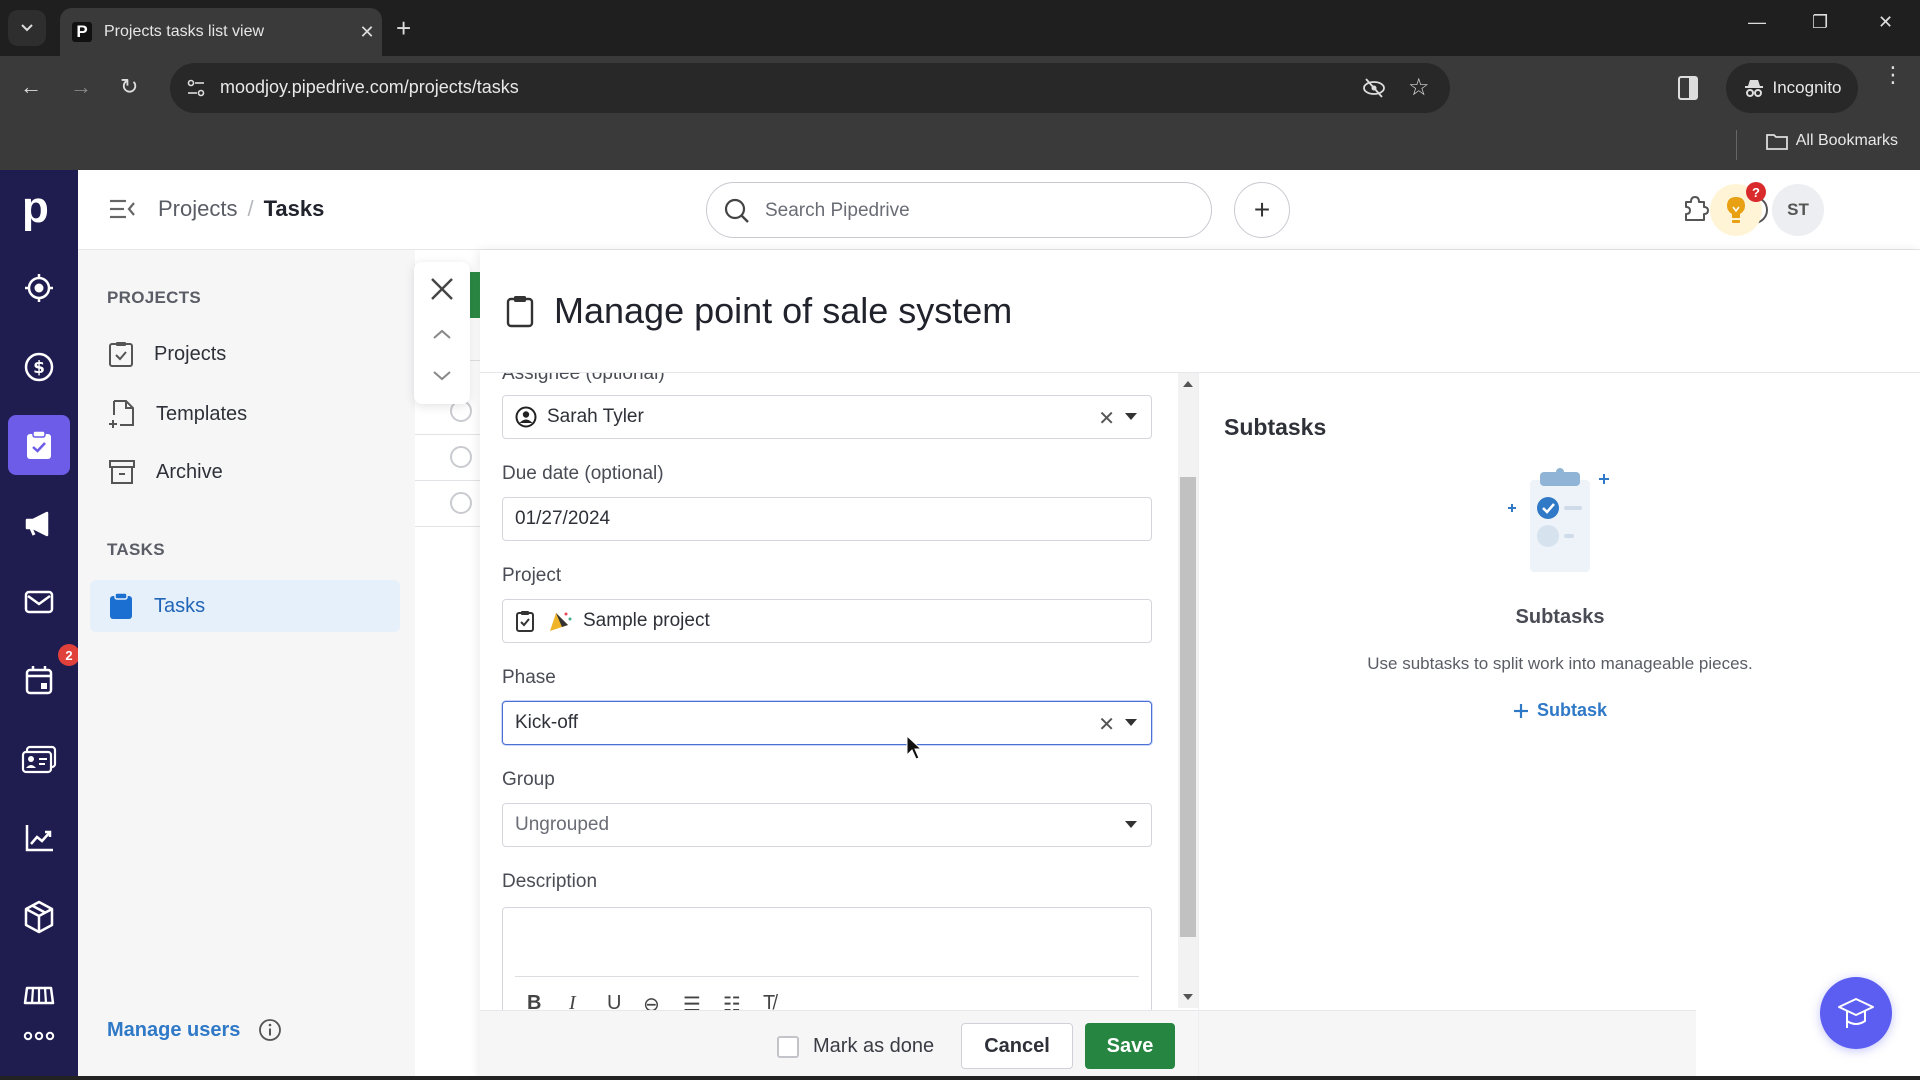 This screenshot has height=1080, width=1920. I want to click on project-select: Sample project, so click(827, 621).